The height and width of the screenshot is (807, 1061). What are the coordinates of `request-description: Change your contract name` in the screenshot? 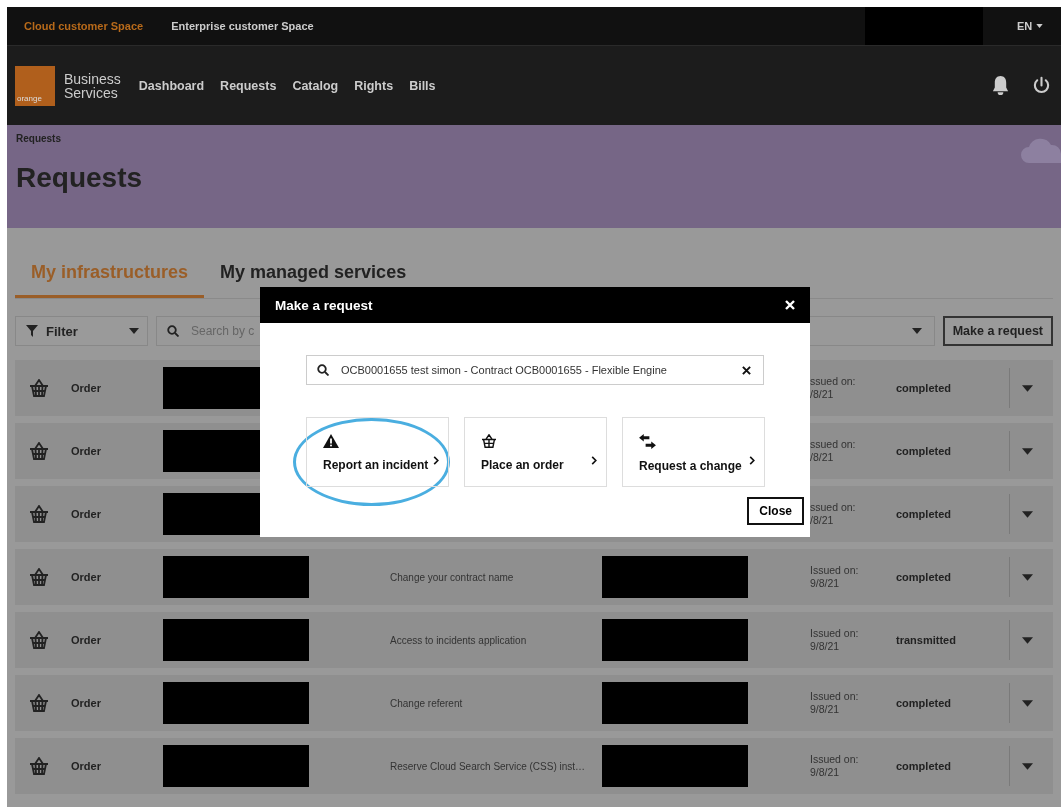 It's located at (452, 577).